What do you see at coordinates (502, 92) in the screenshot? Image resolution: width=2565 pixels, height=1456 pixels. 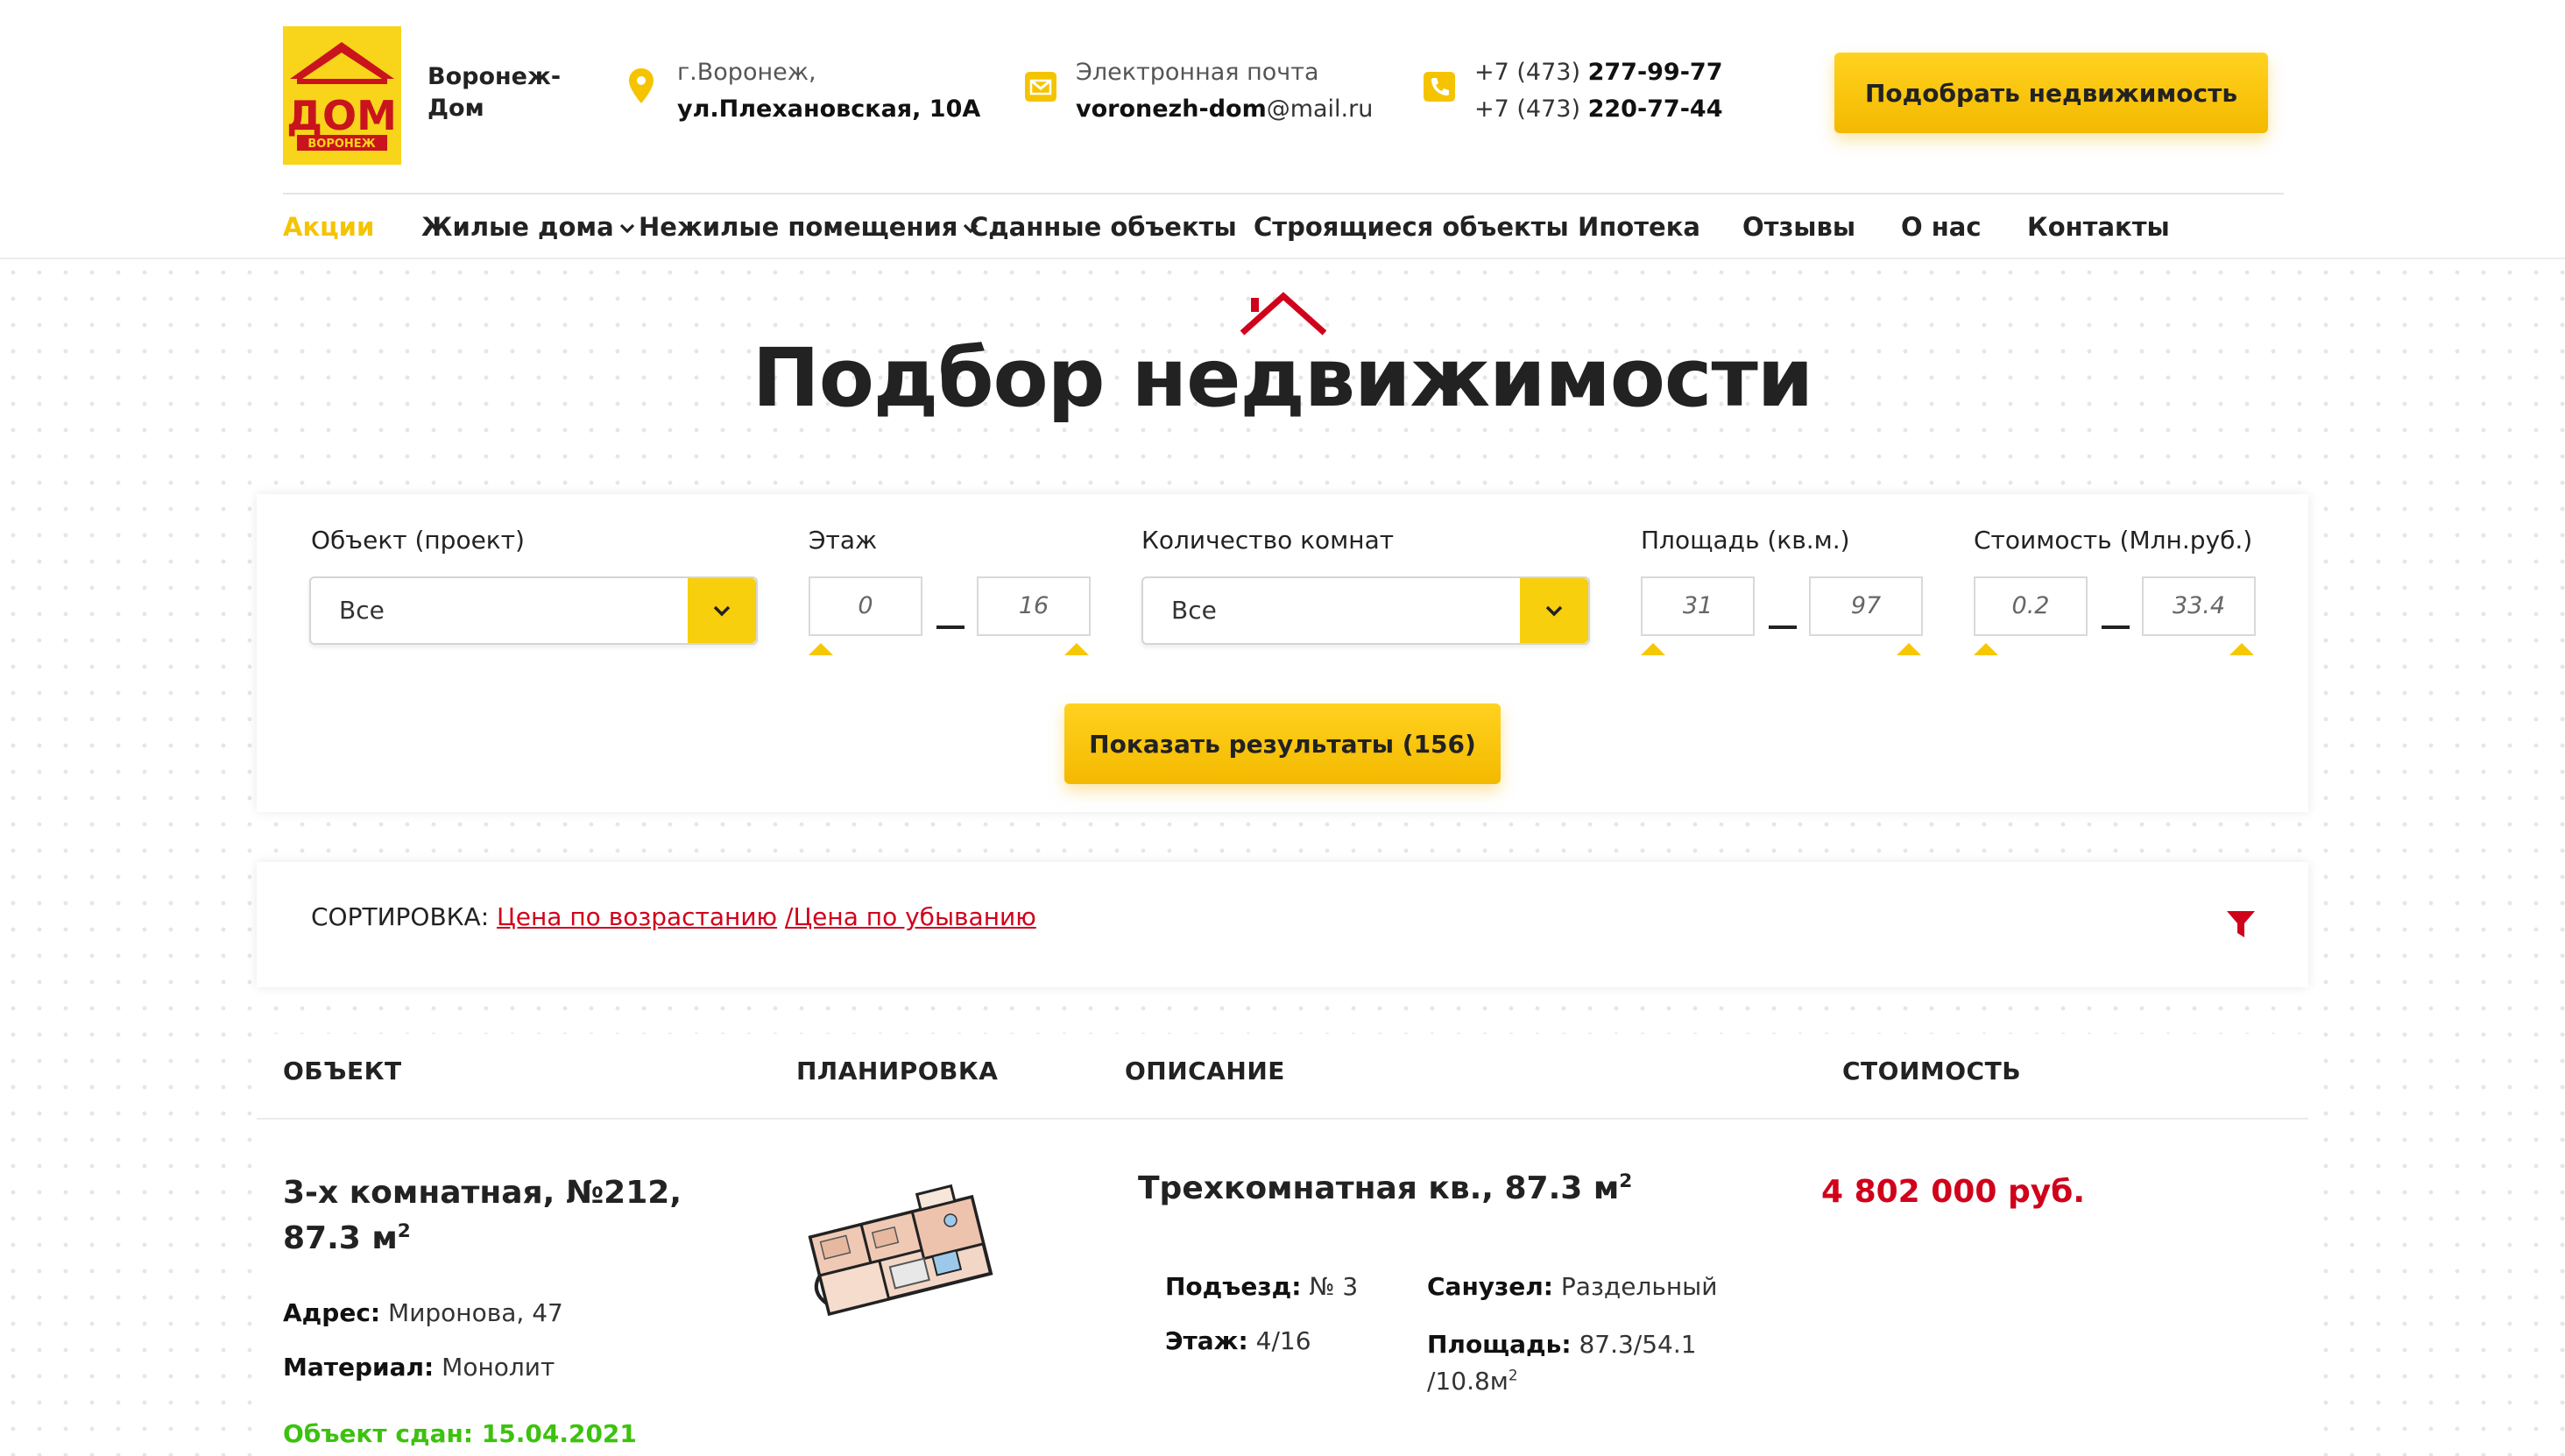 I see `brand-name: Воронеж- Дом` at bounding box center [502, 92].